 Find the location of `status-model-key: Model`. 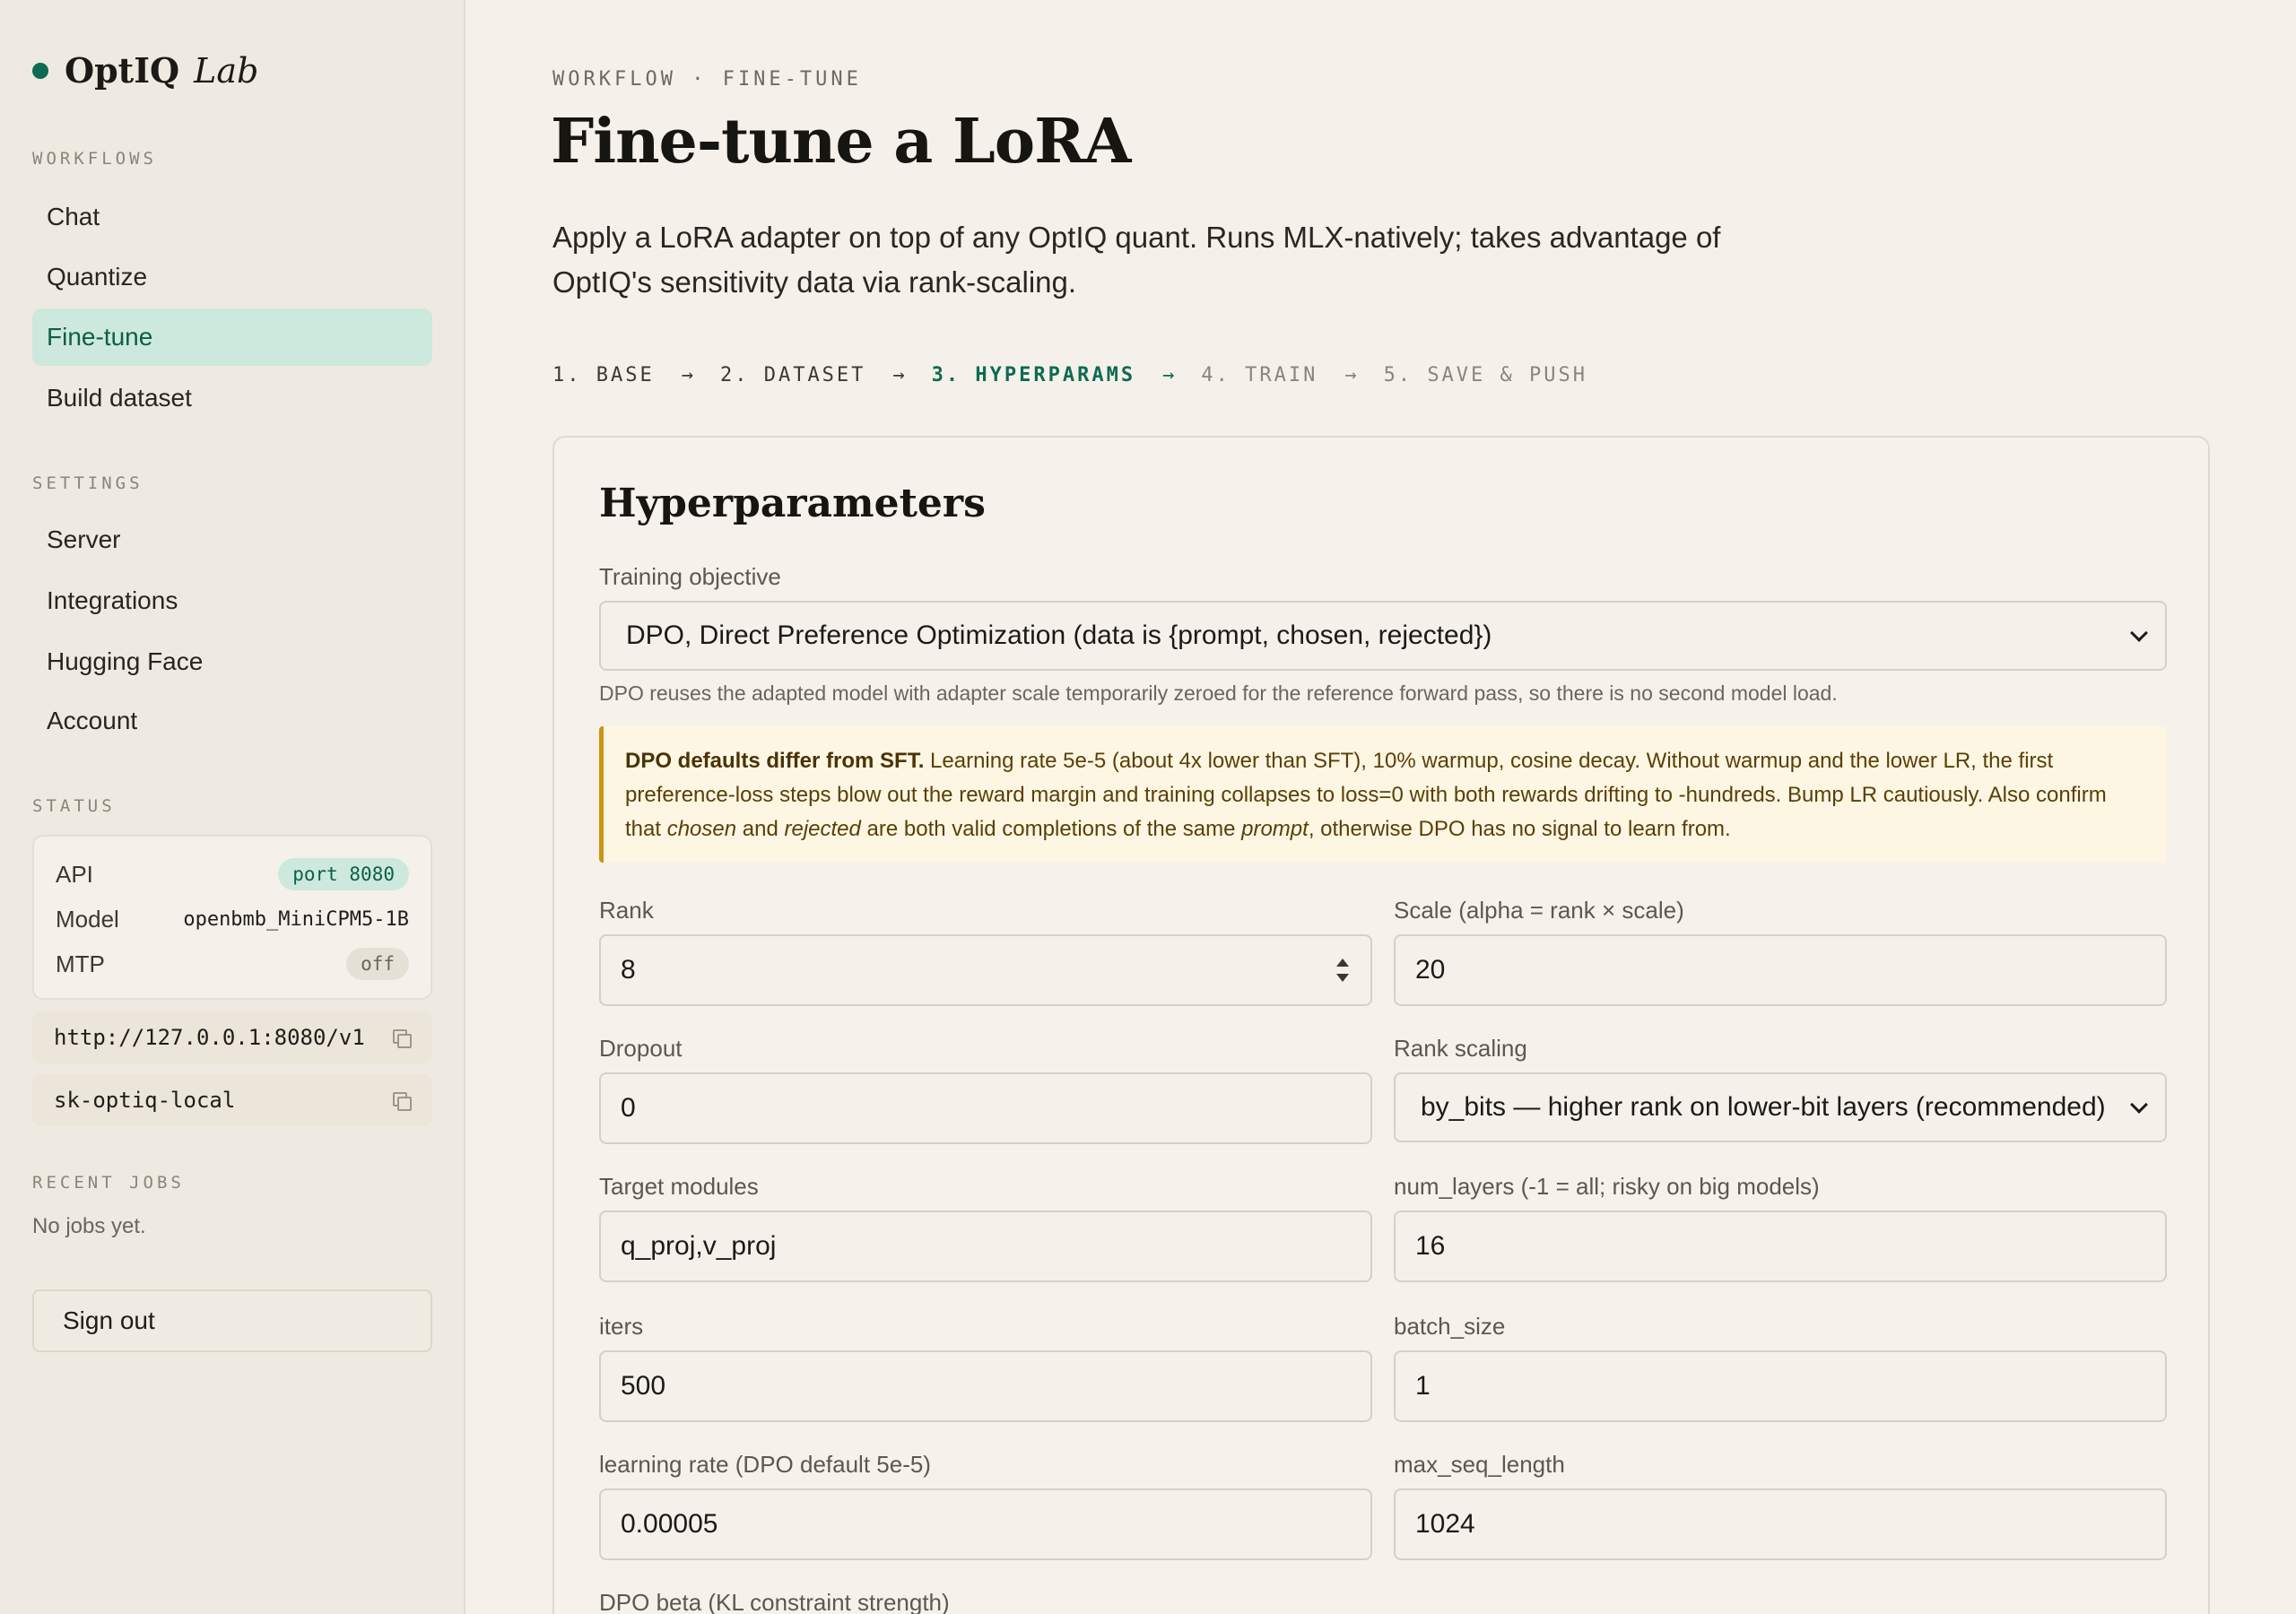

status-model-key: Model is located at coordinates (87, 919).